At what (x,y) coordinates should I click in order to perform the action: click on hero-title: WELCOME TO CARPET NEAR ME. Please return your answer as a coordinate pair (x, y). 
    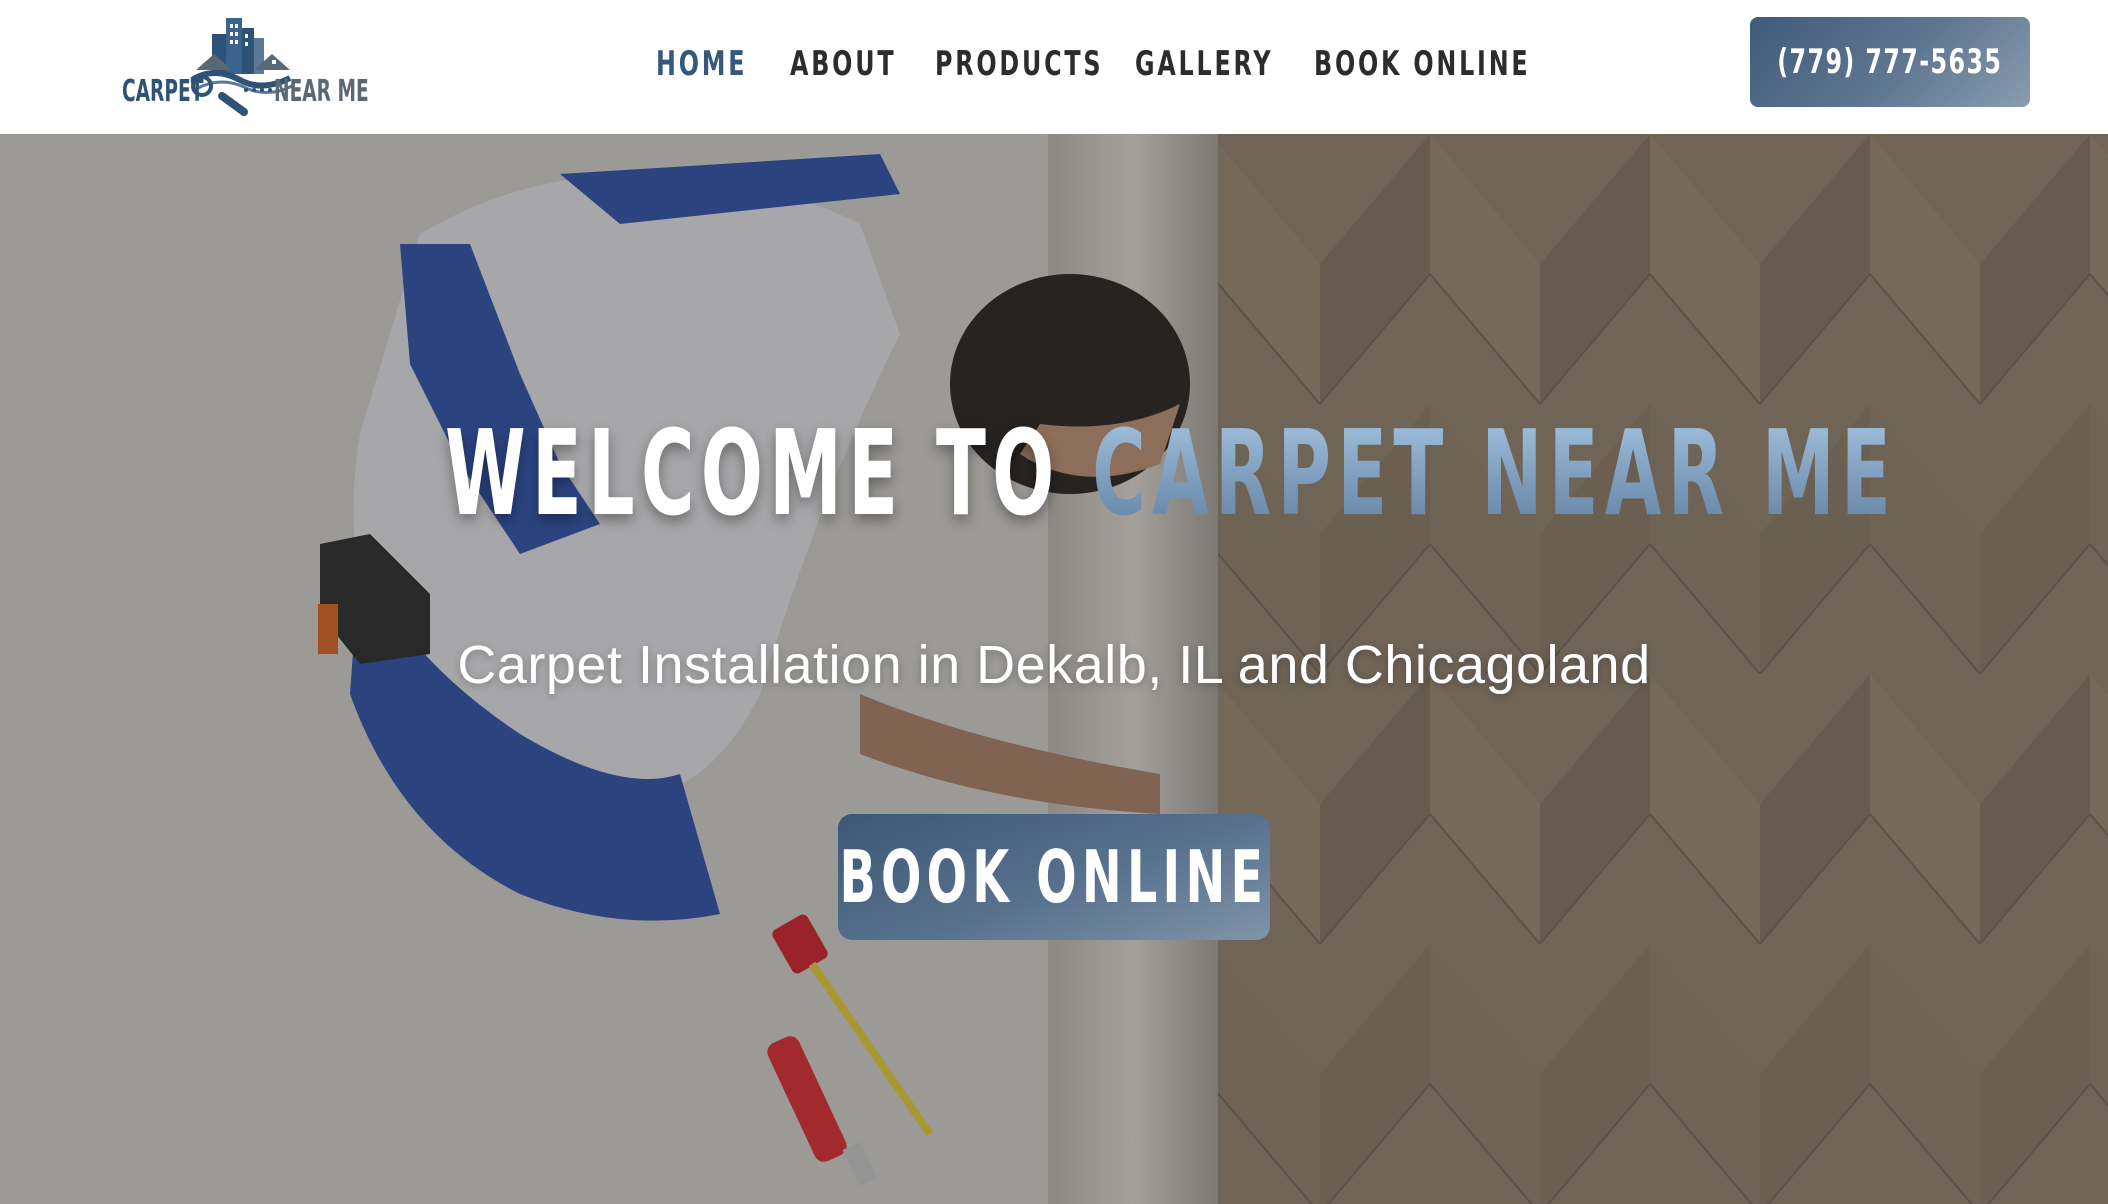
    Looking at the image, I should click on (1054, 473).